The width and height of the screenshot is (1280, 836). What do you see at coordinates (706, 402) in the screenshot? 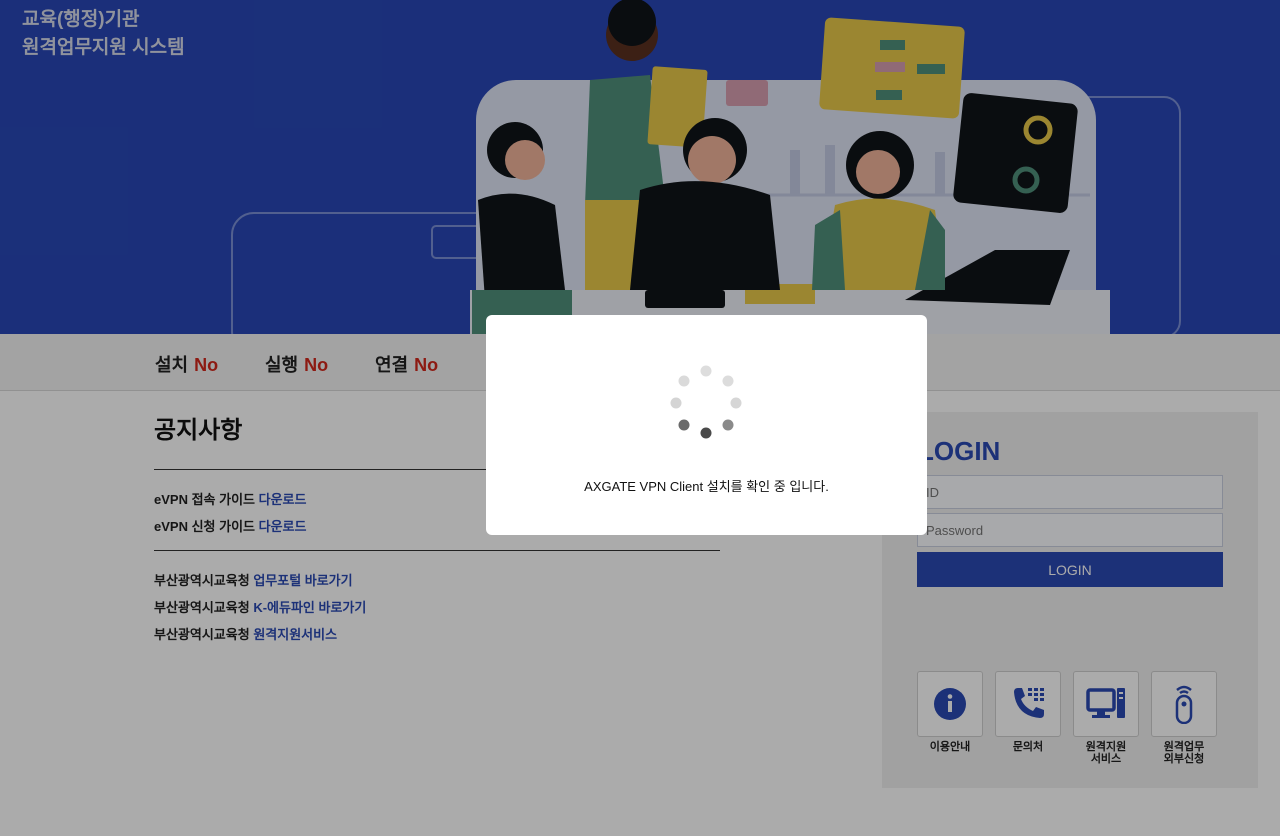
I see `loading-spinner-icon` at bounding box center [706, 402].